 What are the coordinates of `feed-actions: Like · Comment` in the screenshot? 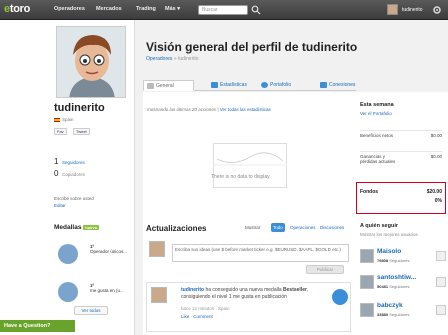 It's located at (197, 316).